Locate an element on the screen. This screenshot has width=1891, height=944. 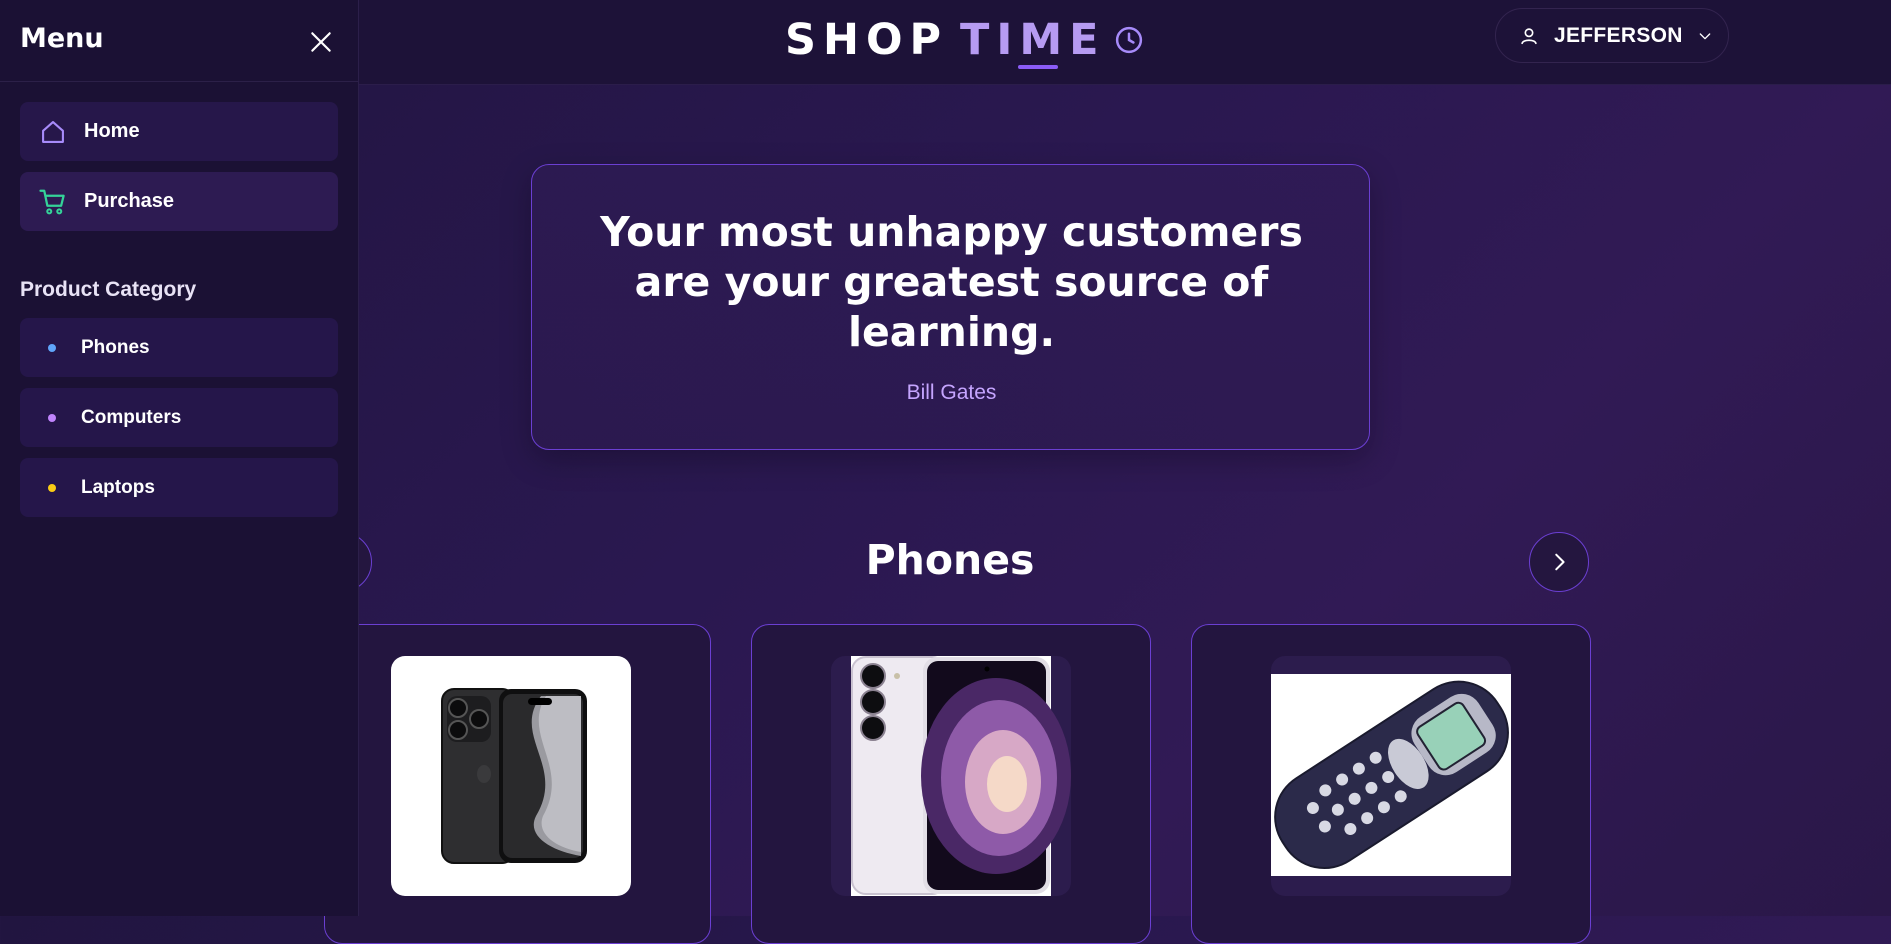
logo-shop-text: SHOP is located at coordinates (867, 40).